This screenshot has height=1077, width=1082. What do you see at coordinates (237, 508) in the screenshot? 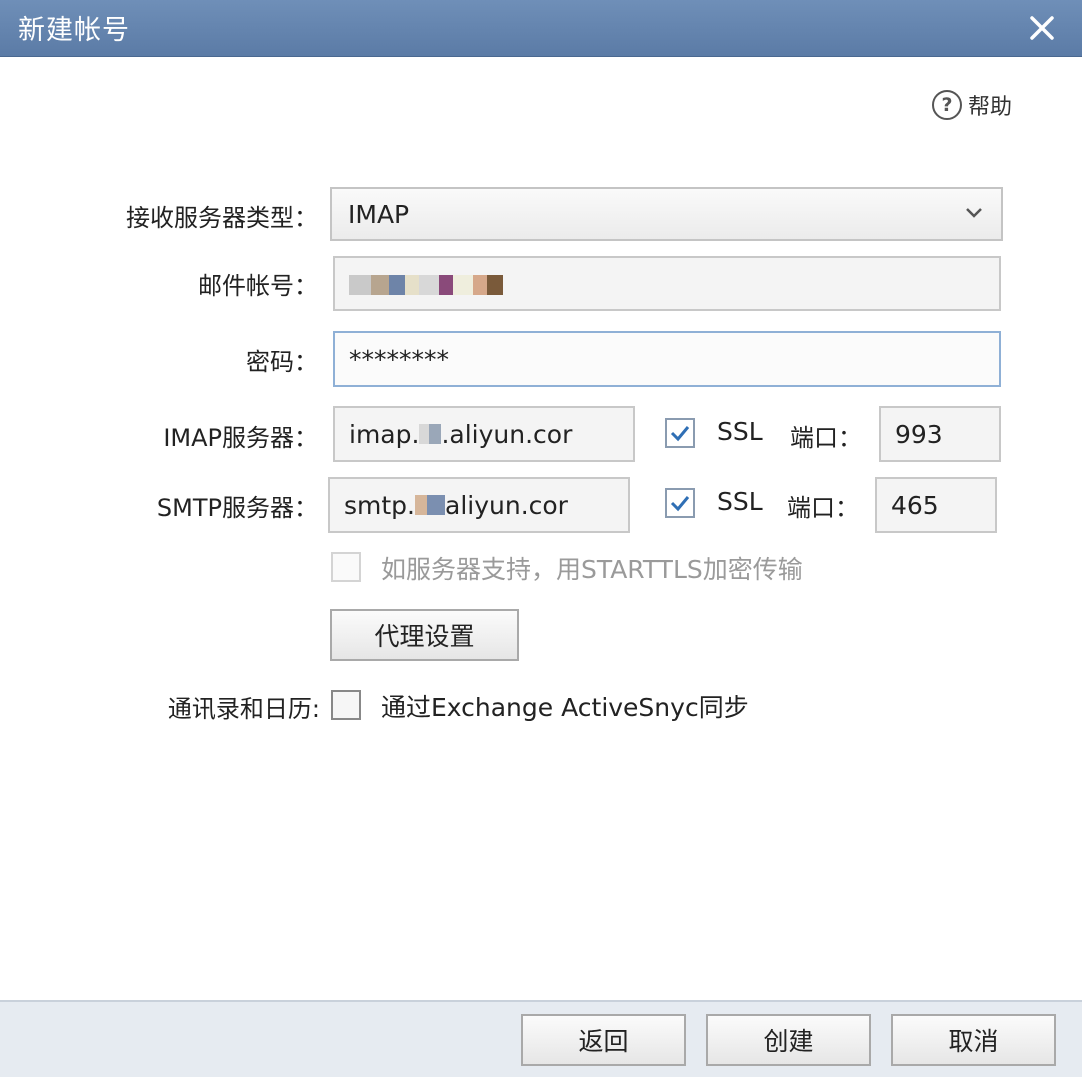
I see `smtp-server-label: SMTP服务器：` at bounding box center [237, 508].